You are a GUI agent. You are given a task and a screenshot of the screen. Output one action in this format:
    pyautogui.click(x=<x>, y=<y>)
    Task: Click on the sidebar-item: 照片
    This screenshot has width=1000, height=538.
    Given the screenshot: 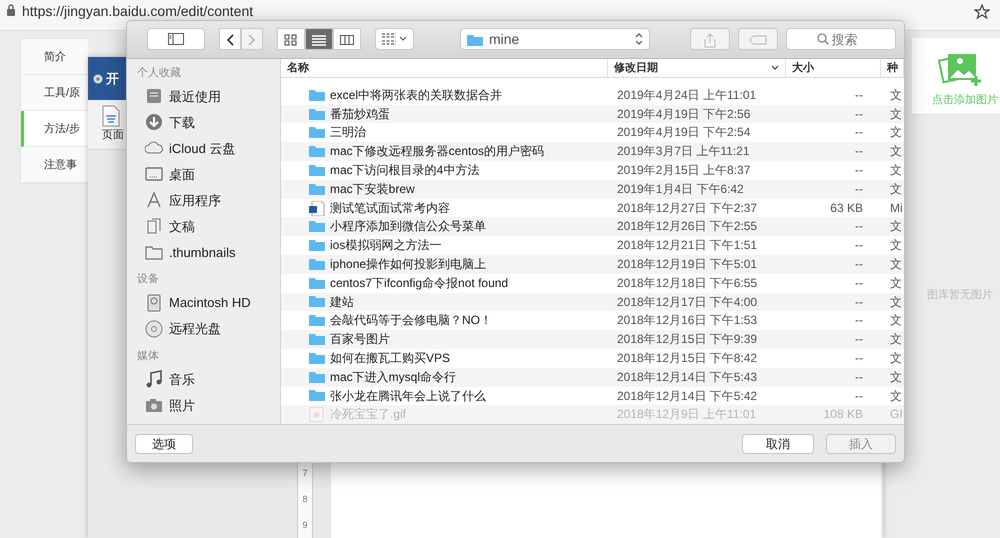 What is the action you would take?
    pyautogui.click(x=182, y=406)
    